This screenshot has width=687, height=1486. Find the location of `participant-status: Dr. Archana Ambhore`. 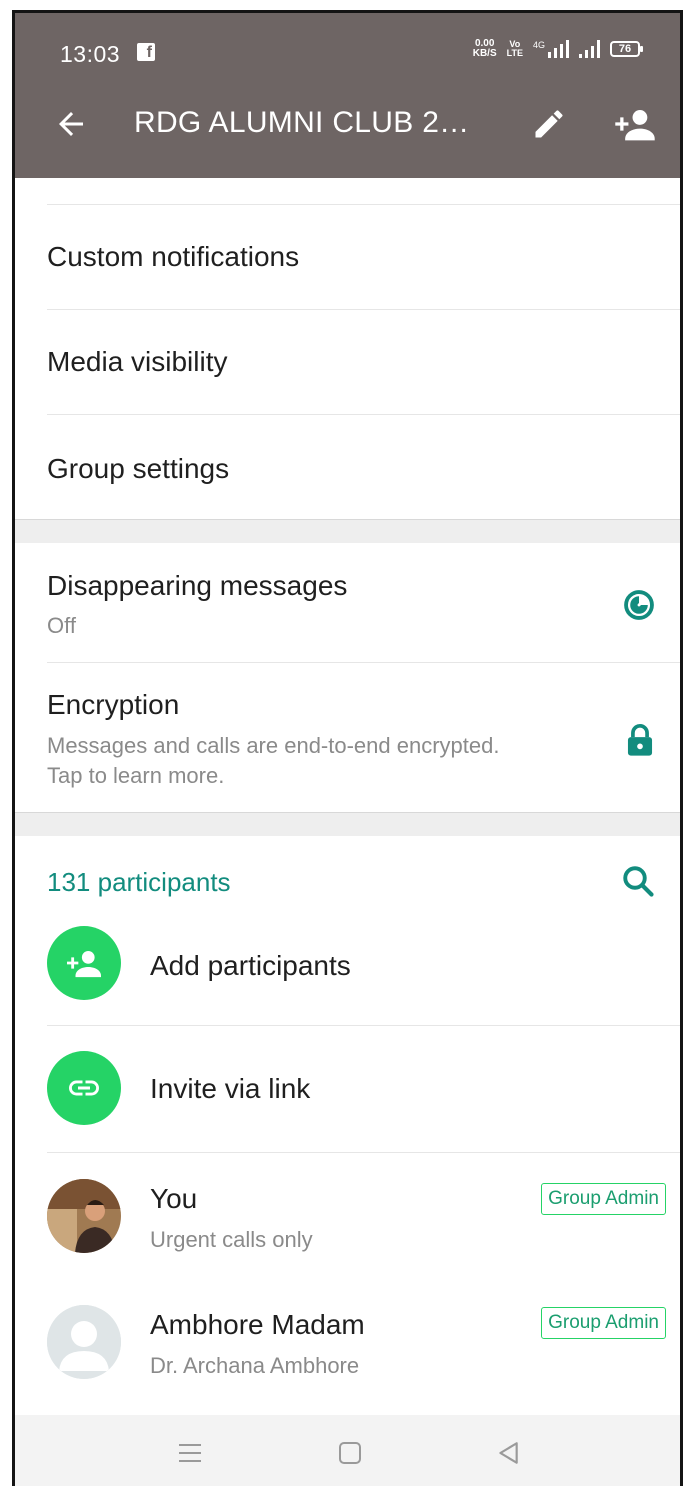

participant-status: Dr. Archana Ambhore is located at coordinates (255, 1365).